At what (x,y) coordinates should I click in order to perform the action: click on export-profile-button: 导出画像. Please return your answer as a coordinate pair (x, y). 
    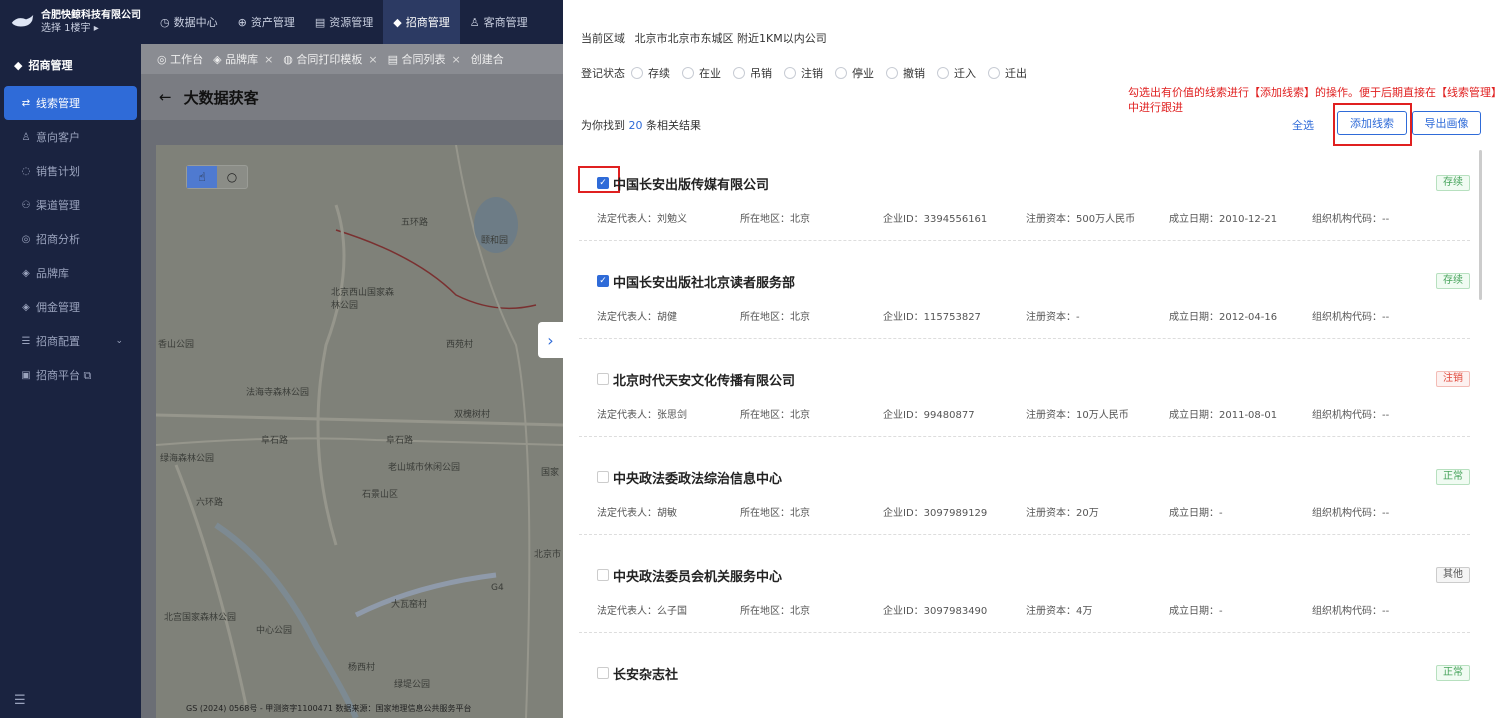
    Looking at the image, I should click on (1446, 123).